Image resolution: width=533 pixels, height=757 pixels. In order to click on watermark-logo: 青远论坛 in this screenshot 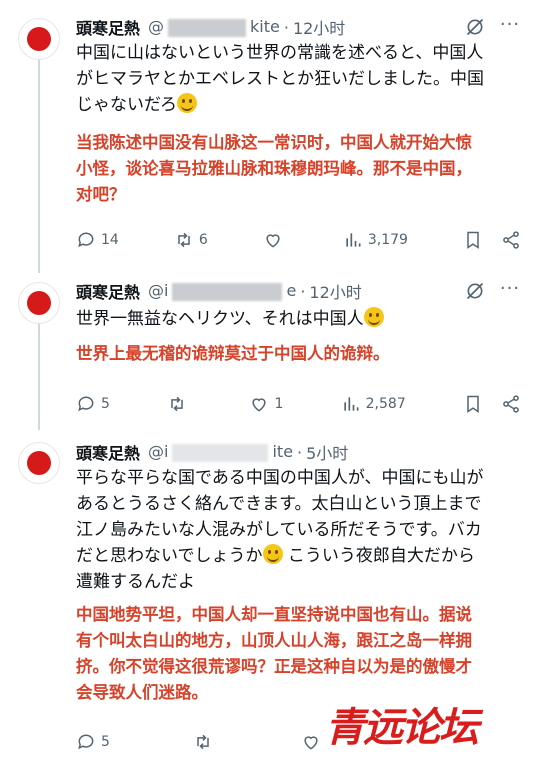, I will do `click(402, 727)`.